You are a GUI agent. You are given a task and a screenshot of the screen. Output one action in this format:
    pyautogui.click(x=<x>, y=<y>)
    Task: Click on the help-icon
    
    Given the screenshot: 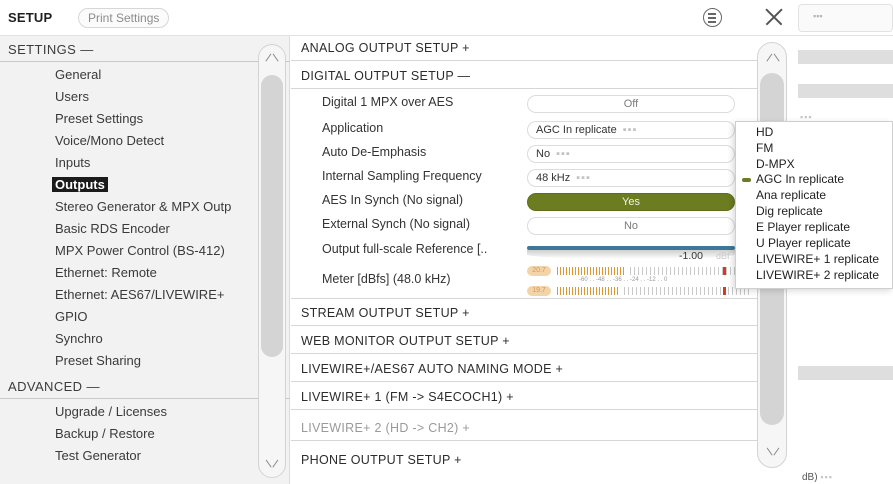 What is the action you would take?
    pyautogui.click(x=712, y=17)
    